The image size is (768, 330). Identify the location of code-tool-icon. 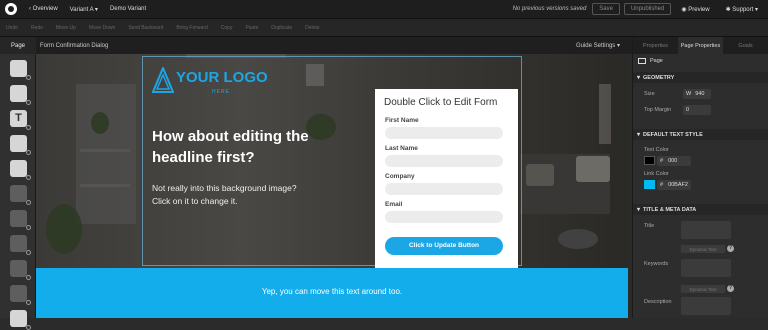
(20, 295).